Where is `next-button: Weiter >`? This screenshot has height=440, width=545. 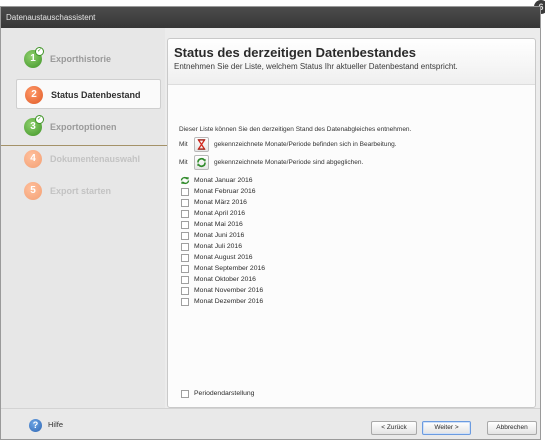
next-button: Weiter > is located at coordinates (446, 428).